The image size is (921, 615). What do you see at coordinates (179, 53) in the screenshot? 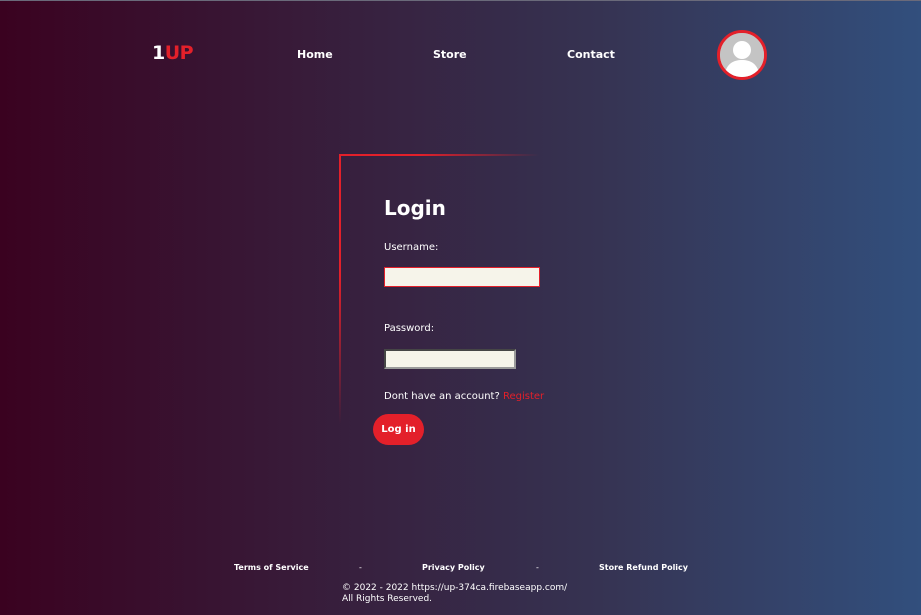
I see `logo-text: UP` at bounding box center [179, 53].